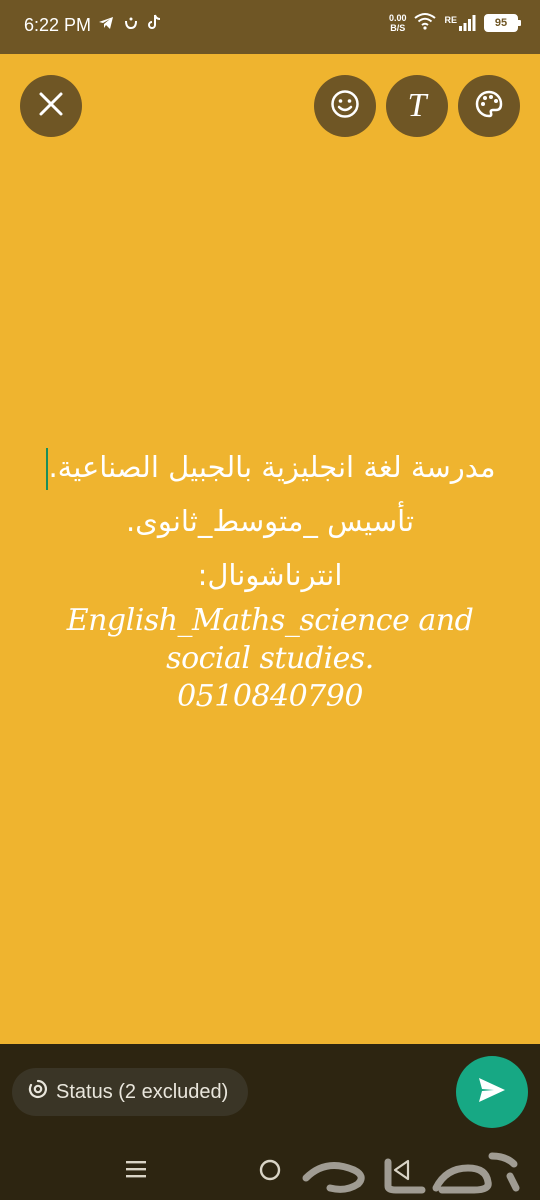  What do you see at coordinates (270, 696) in the screenshot?
I see `phone-number: 0510840790` at bounding box center [270, 696].